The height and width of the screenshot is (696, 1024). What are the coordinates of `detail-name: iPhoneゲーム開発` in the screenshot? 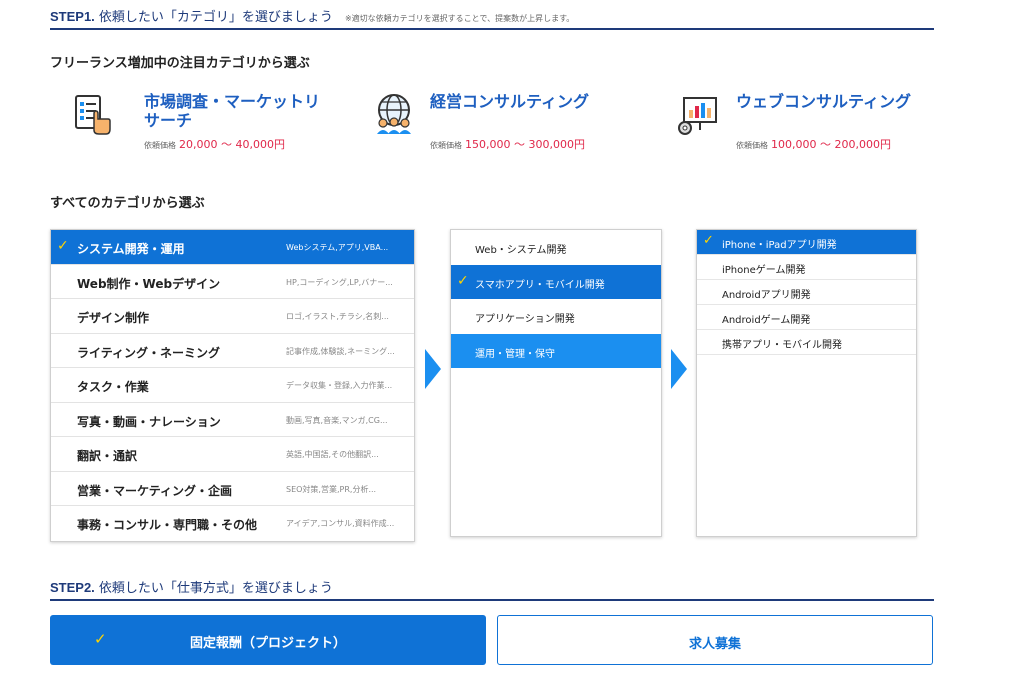 It's located at (764, 270).